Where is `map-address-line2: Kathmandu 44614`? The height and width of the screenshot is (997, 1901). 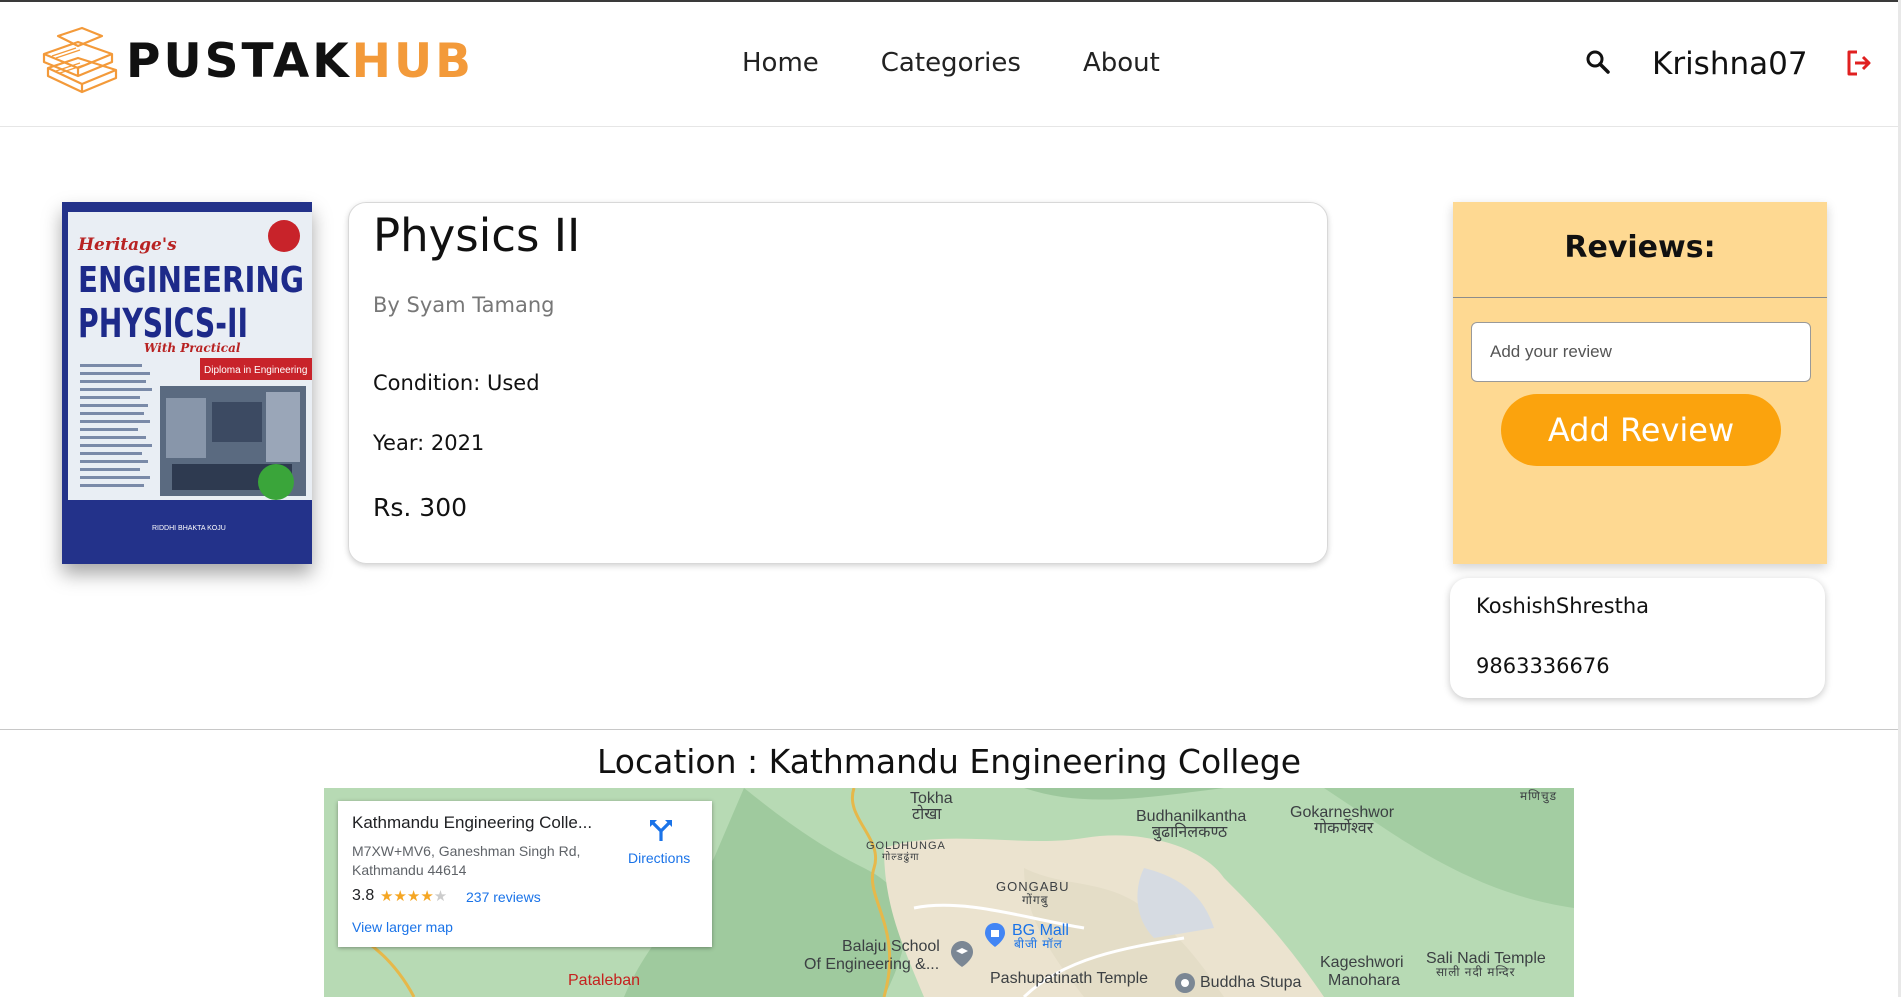 map-address-line2: Kathmandu 44614 is located at coordinates (409, 870).